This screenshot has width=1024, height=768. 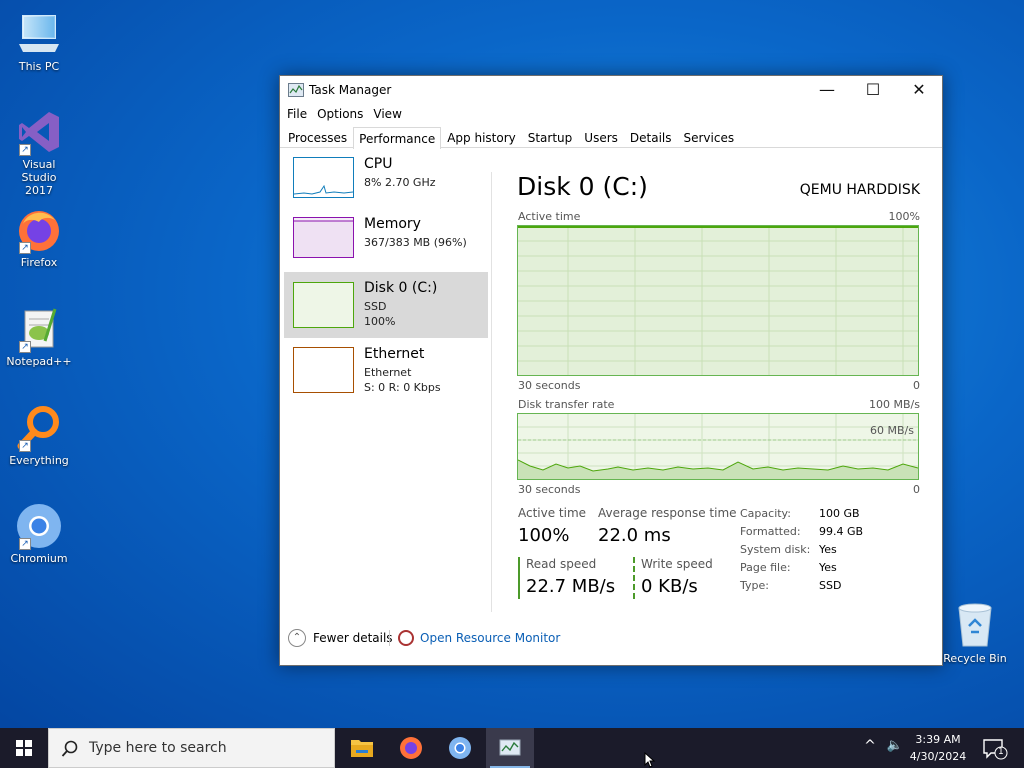 I want to click on notification-count: 1, so click(x=1001, y=752).